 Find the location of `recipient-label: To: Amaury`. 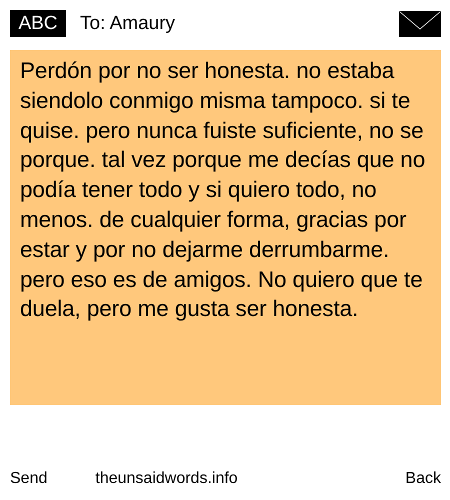

recipient-label: To: Amaury is located at coordinates (128, 23).